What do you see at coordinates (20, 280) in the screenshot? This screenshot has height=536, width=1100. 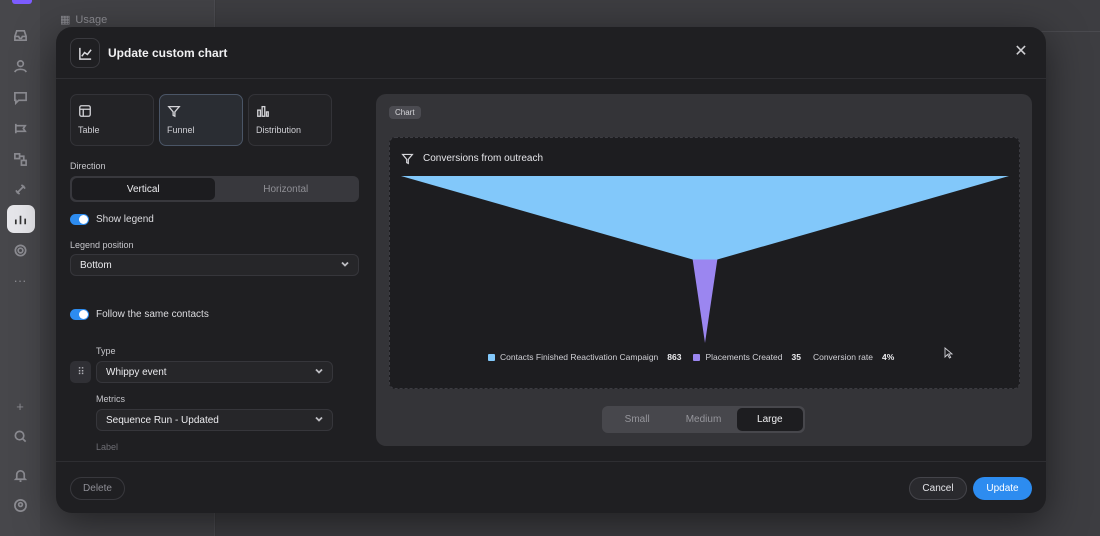 I see `more-icon: ···` at bounding box center [20, 280].